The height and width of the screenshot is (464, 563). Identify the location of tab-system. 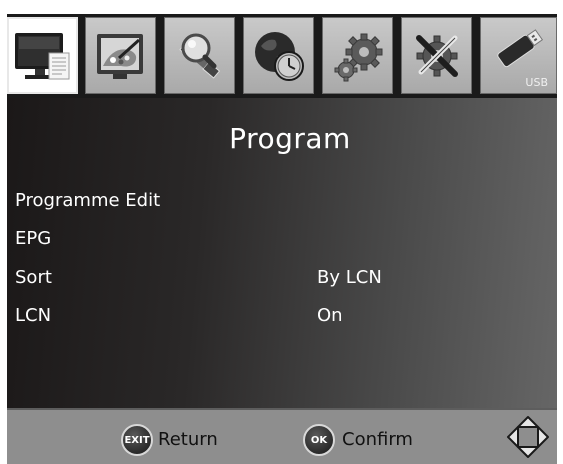
(436, 55).